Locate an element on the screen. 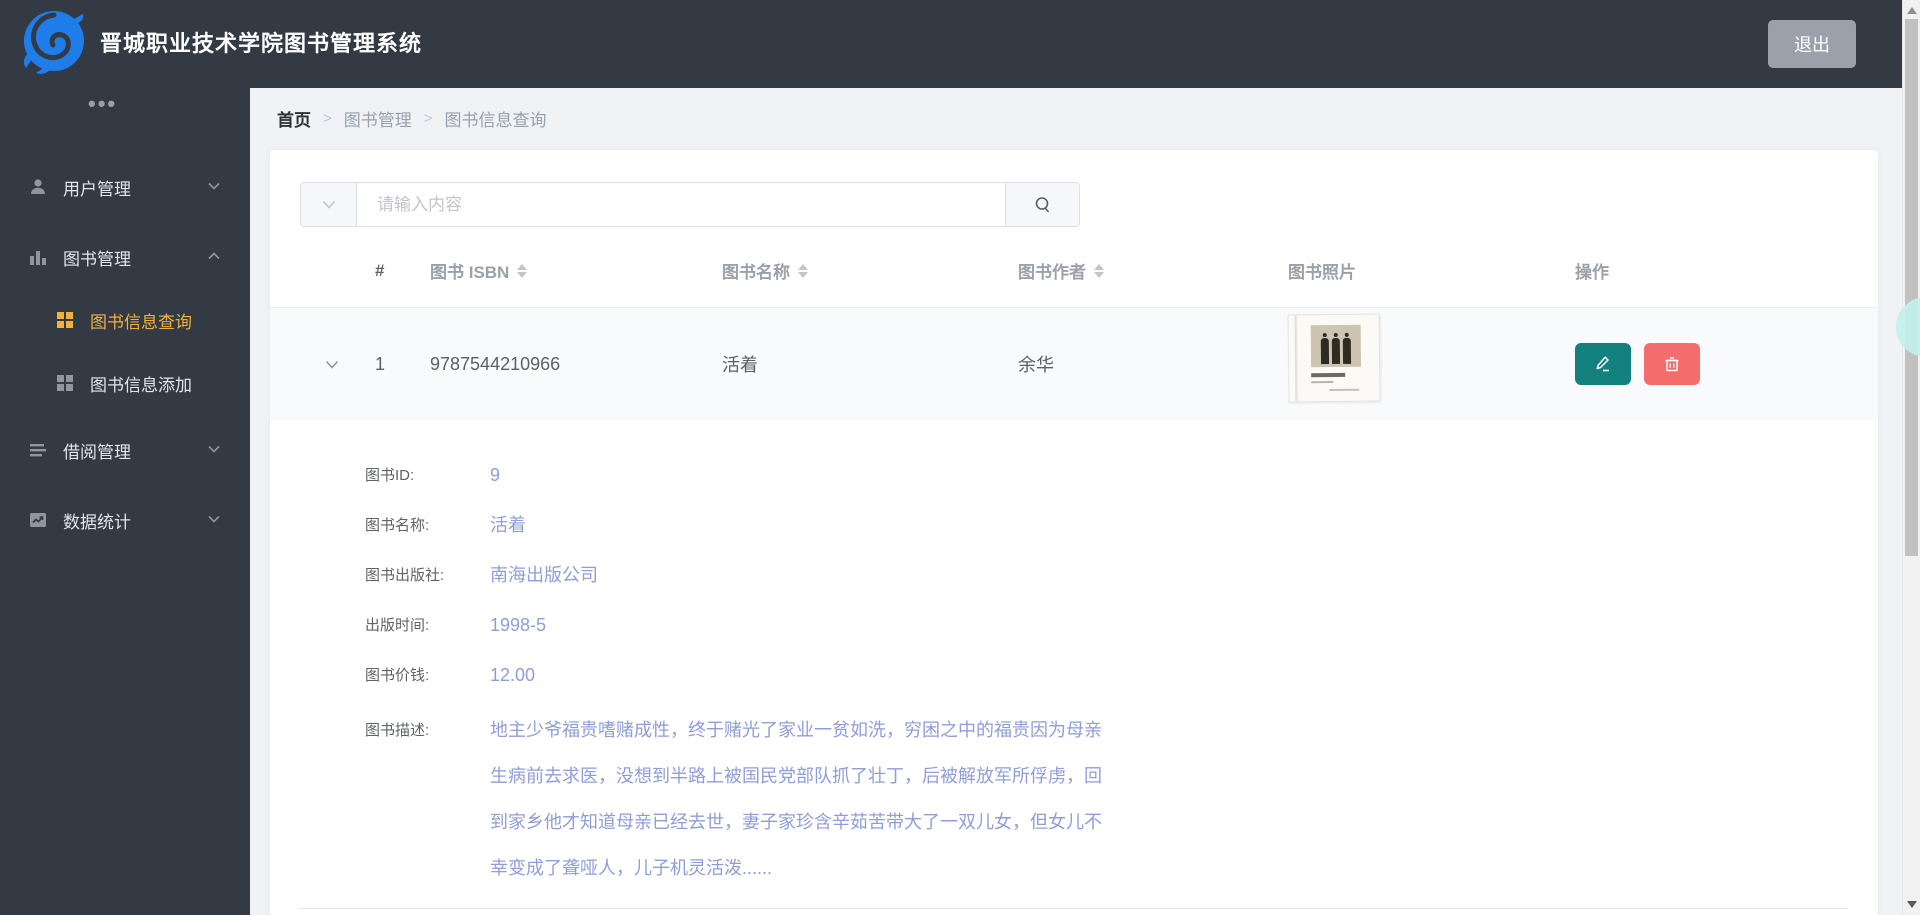 Image resolution: width=1920 pixels, height=915 pixels. column-header-name: 图书名称 is located at coordinates (765, 270).